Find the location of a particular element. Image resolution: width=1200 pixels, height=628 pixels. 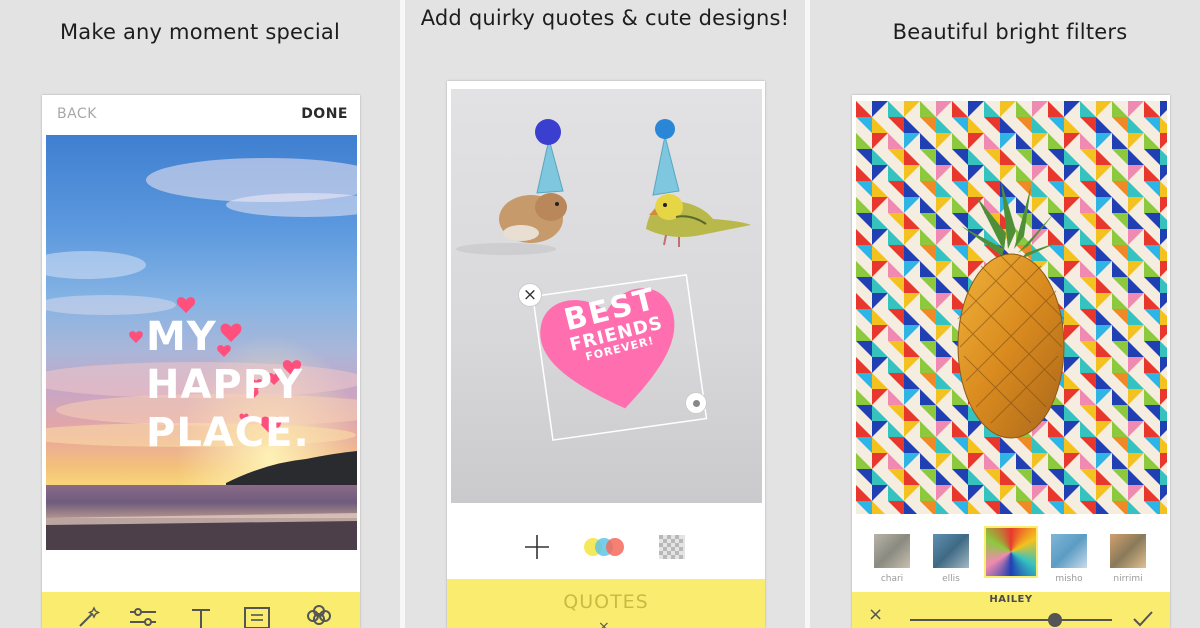

magic-wand-icon is located at coordinates (89, 616).